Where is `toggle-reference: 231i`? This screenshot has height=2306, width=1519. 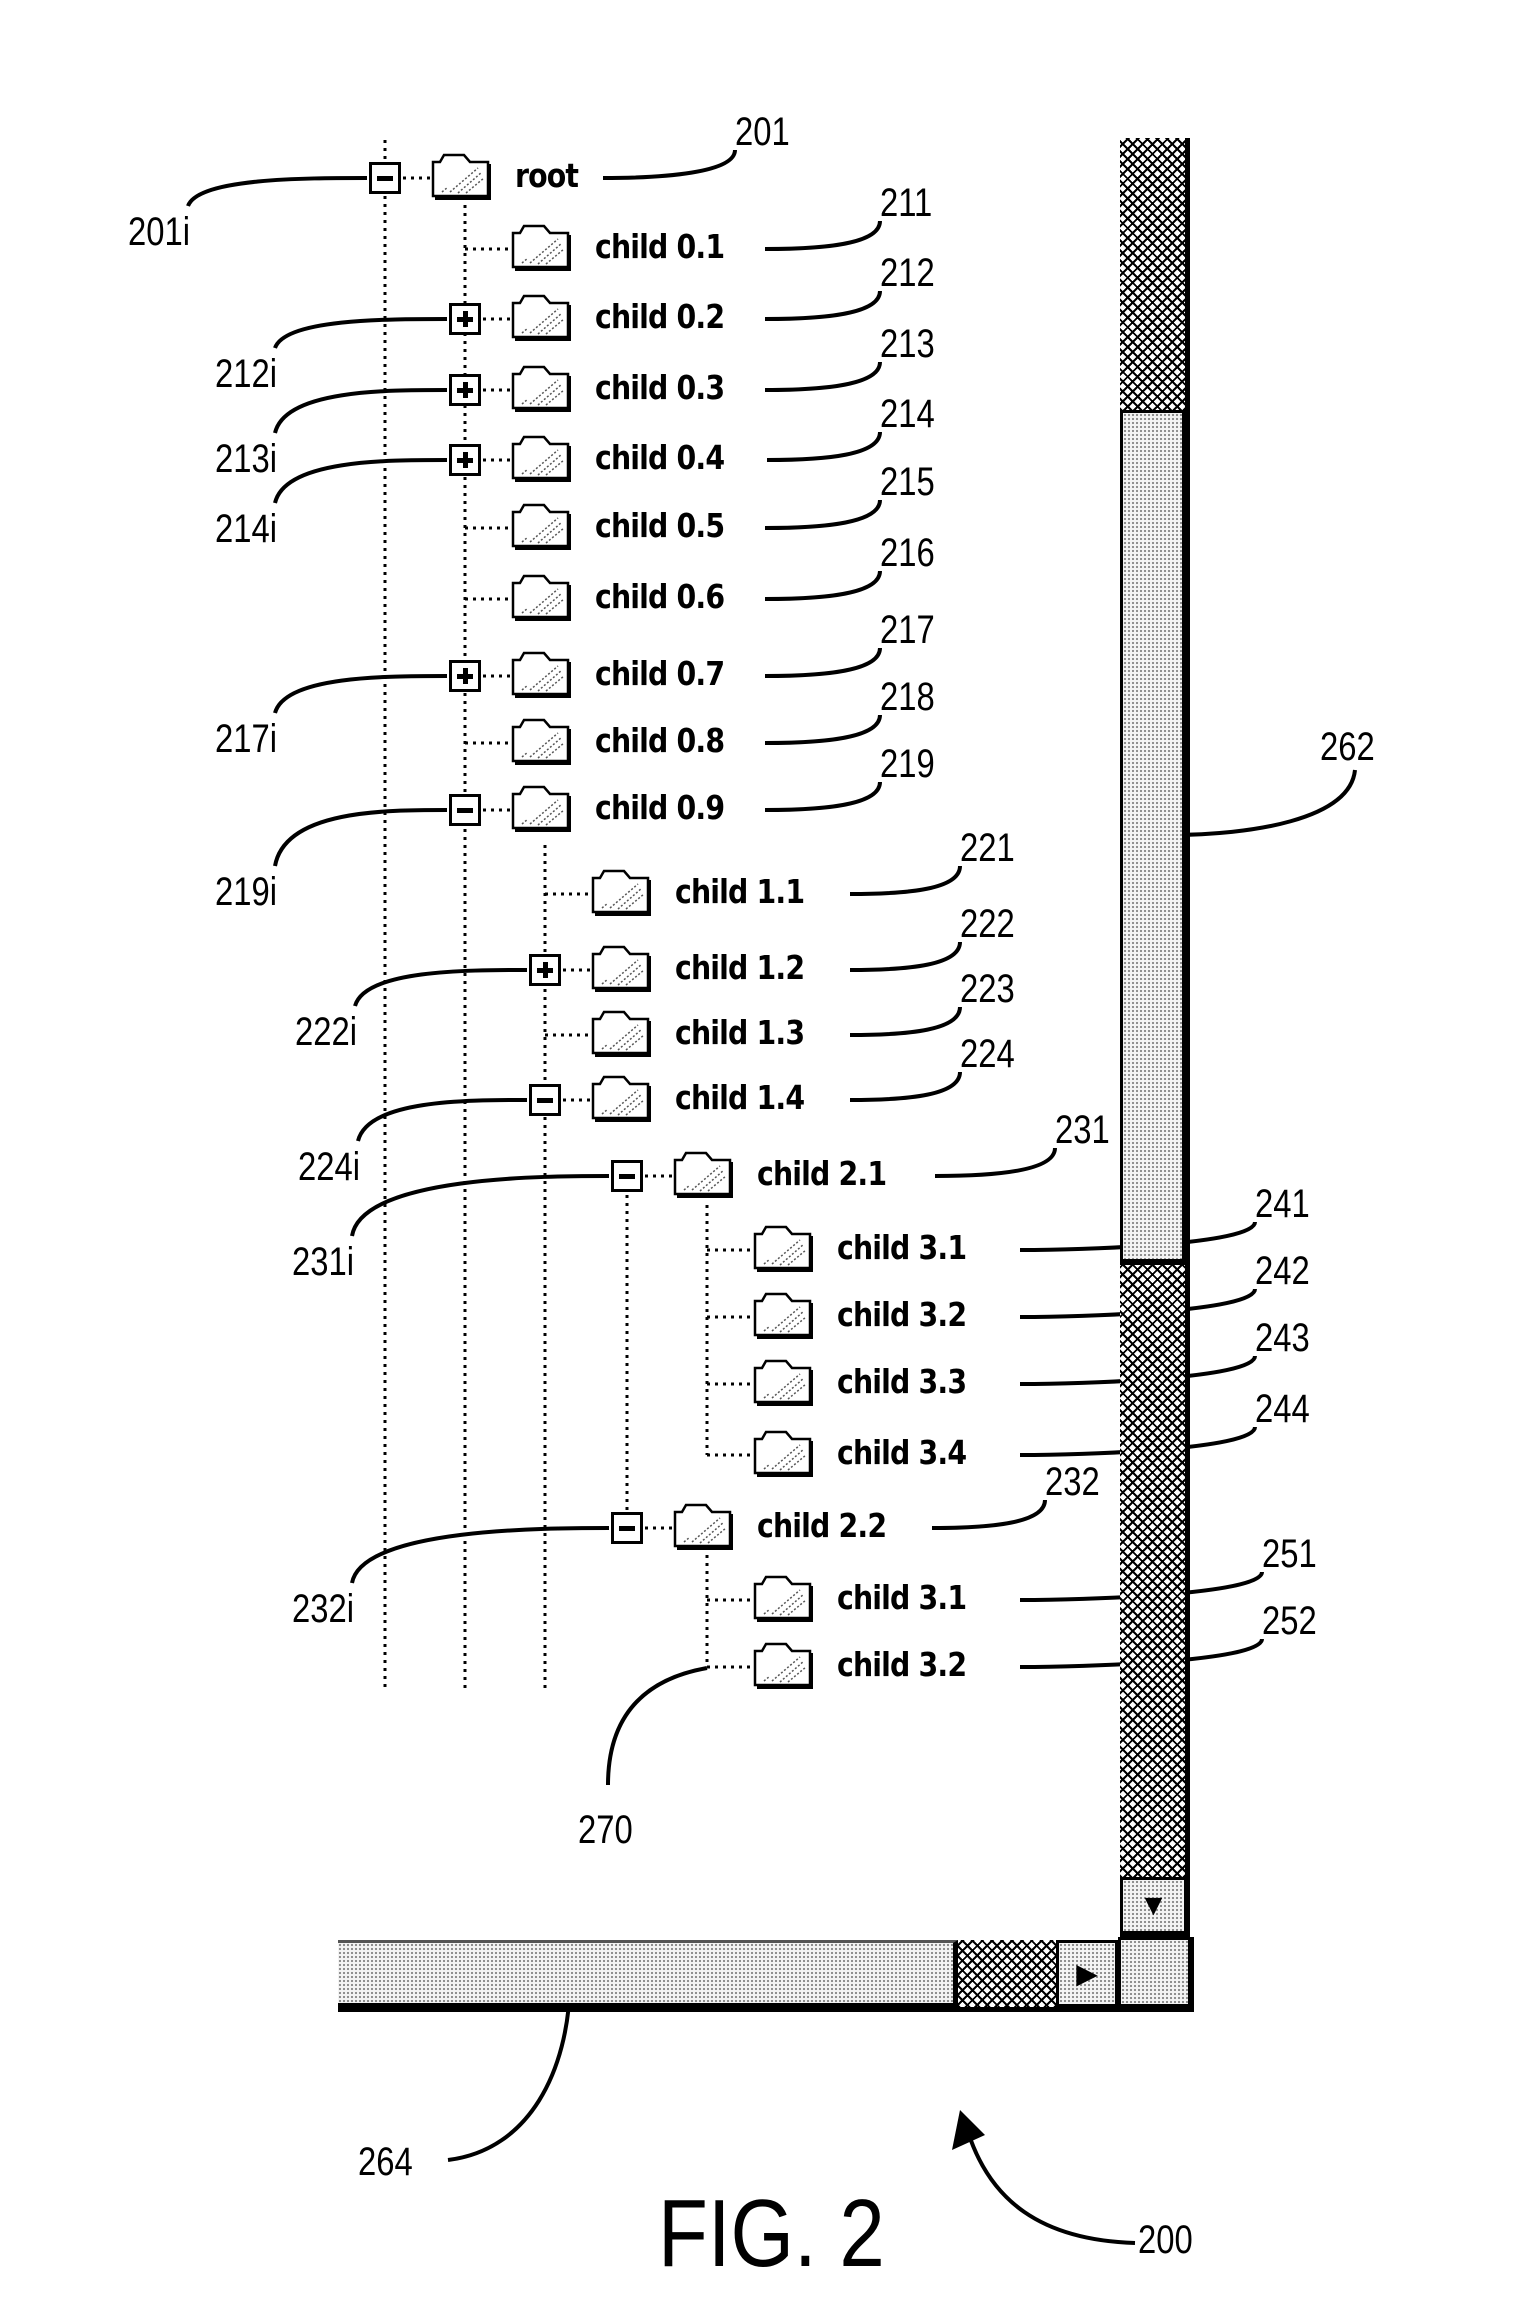
toggle-reference: 231i is located at coordinates (323, 1262).